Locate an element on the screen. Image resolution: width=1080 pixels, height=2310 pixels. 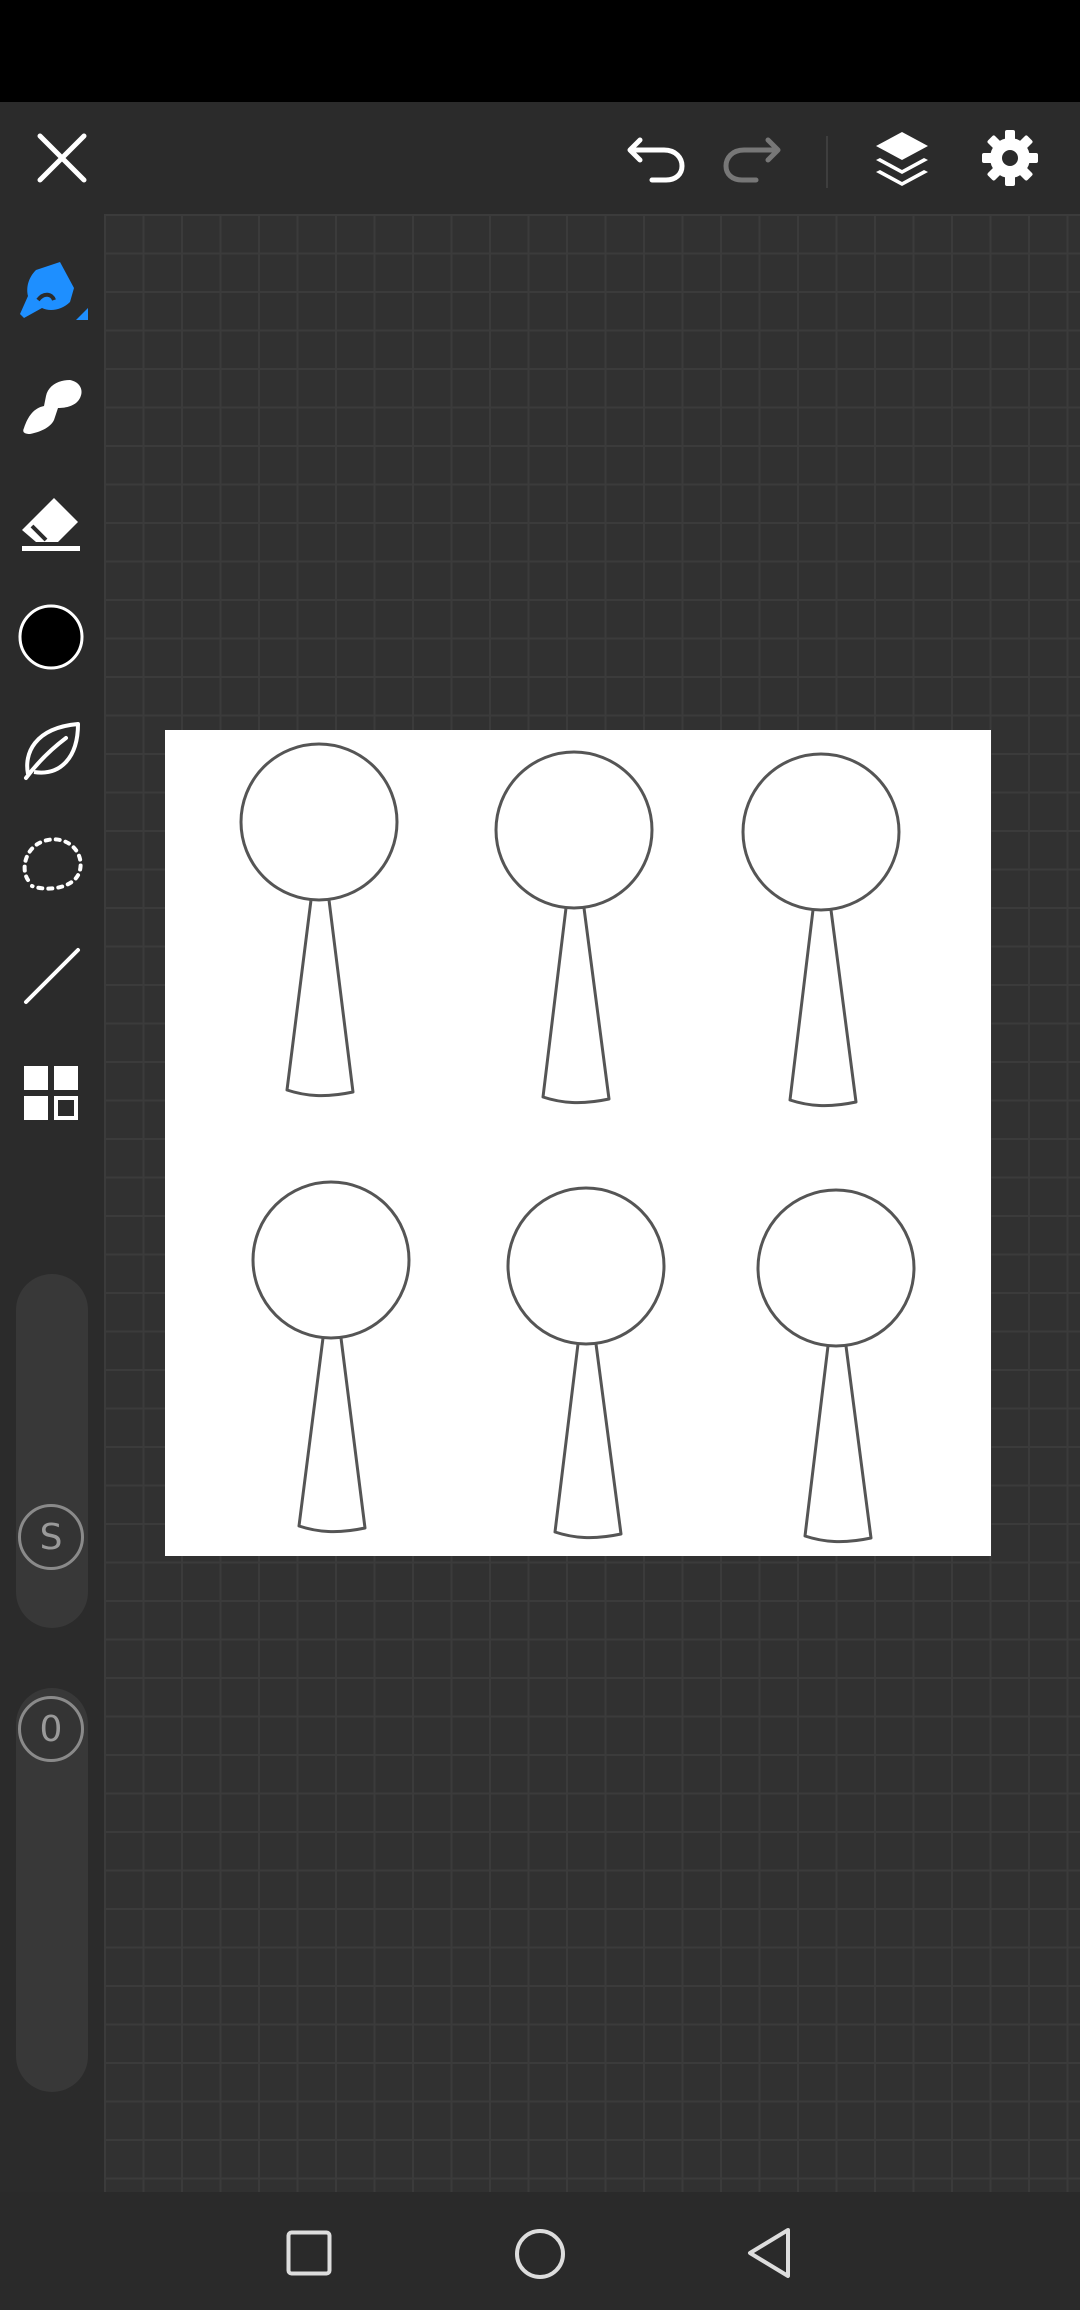
circle-icon is located at coordinates (540, 2254).